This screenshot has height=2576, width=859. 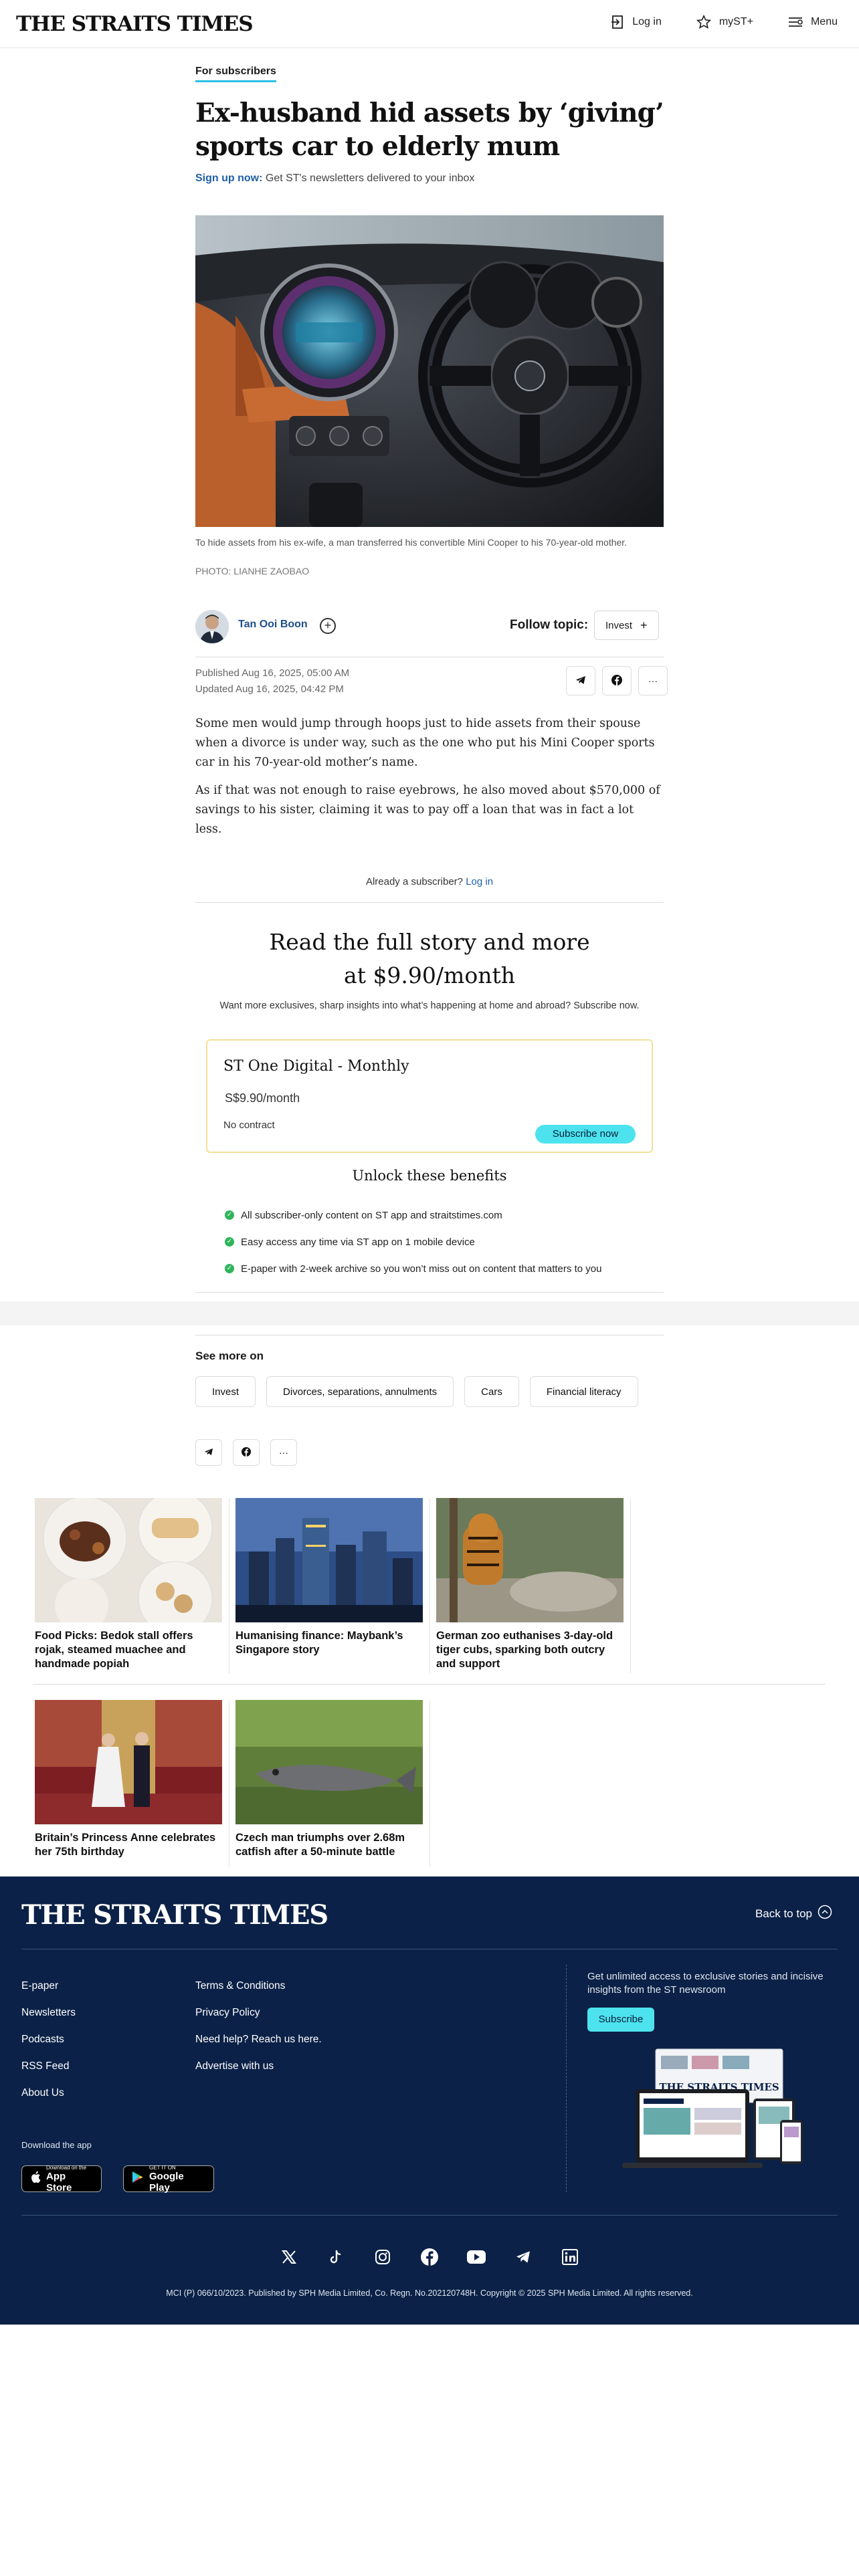 I want to click on footer-subscribe-button: Subscribe, so click(x=620, y=2020).